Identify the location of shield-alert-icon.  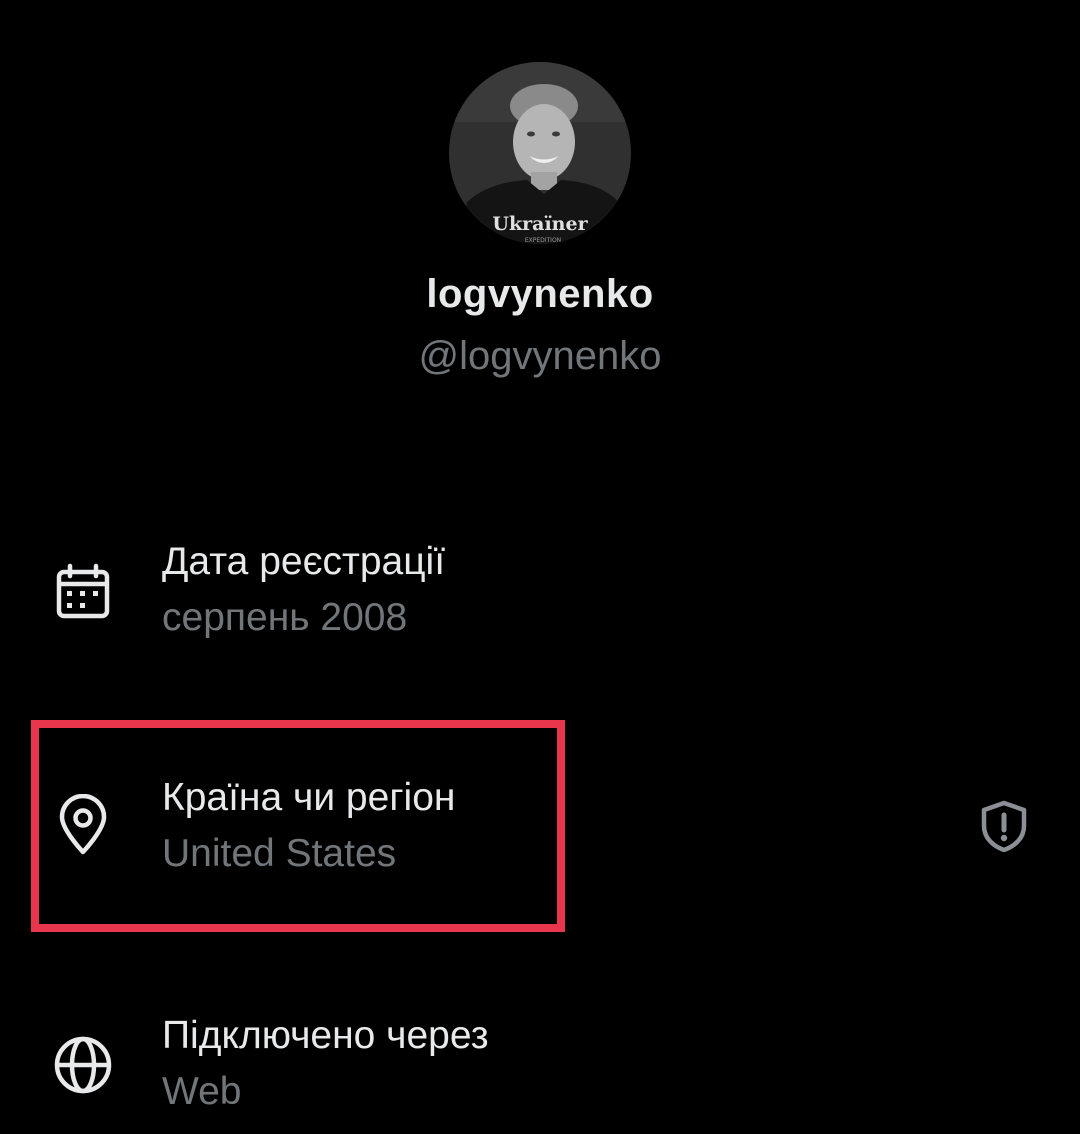
(1004, 826).